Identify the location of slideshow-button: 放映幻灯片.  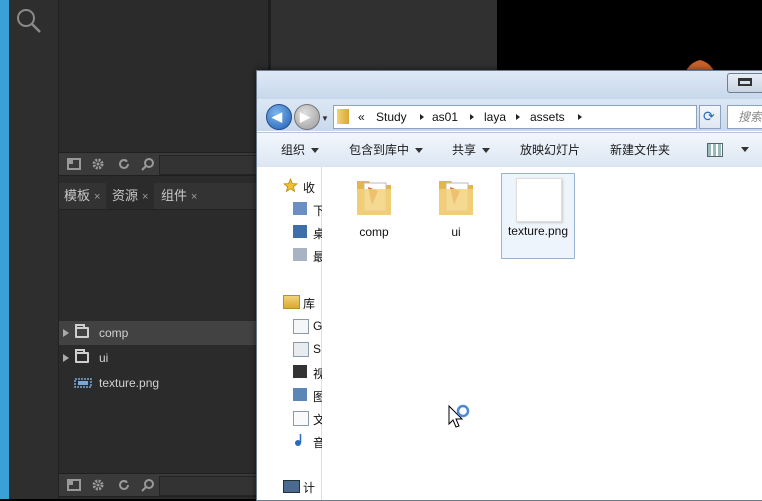
(550, 150).